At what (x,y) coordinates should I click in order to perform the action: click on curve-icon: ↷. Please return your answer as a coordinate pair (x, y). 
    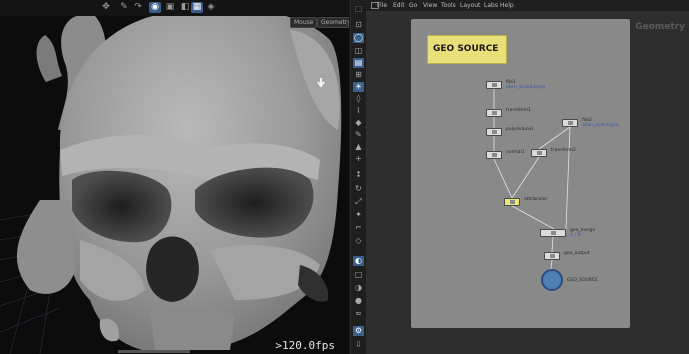
    Looking at the image, I should click on (138, 7).